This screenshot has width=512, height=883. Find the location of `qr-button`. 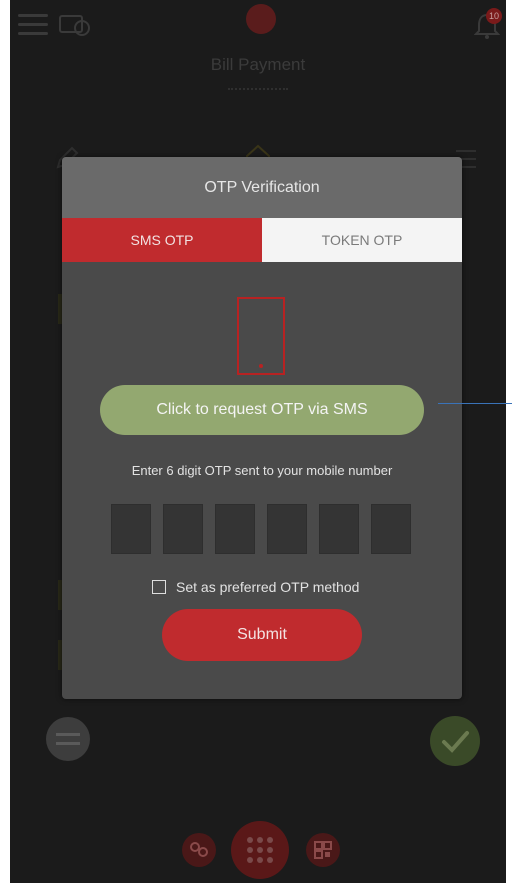

qr-button is located at coordinates (323, 850).